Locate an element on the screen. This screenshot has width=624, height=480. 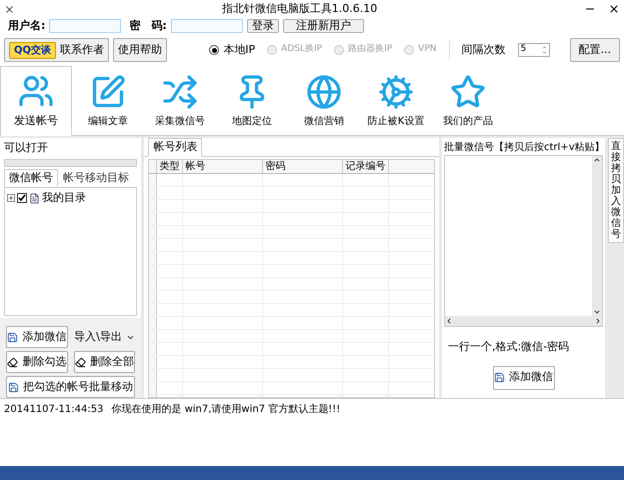
column-header: 密码 is located at coordinates (303, 166).